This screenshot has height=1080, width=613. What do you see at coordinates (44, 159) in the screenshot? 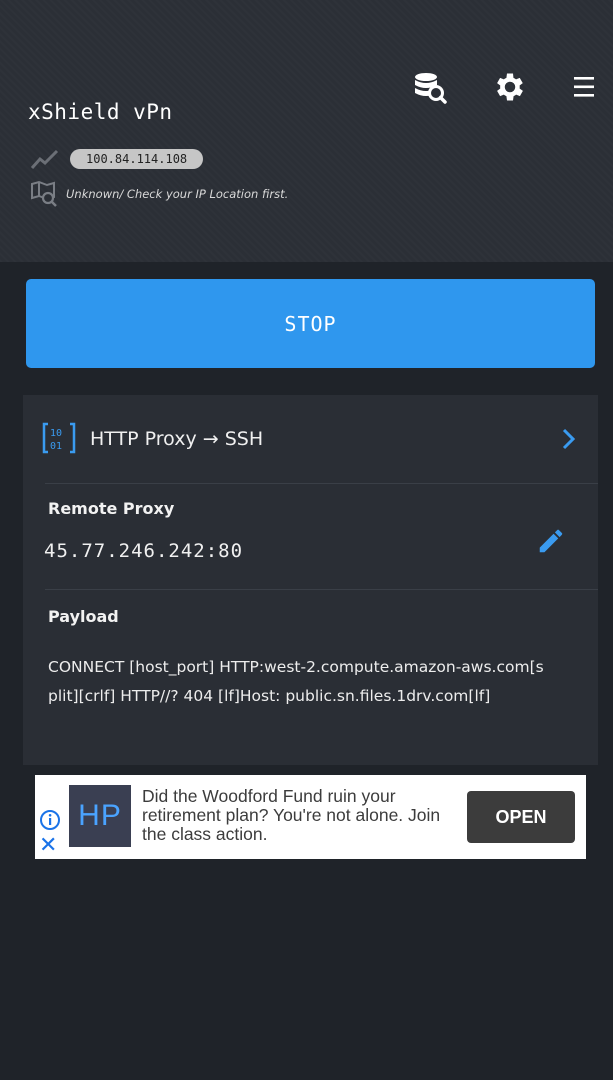
I see `trend-line-icon` at bounding box center [44, 159].